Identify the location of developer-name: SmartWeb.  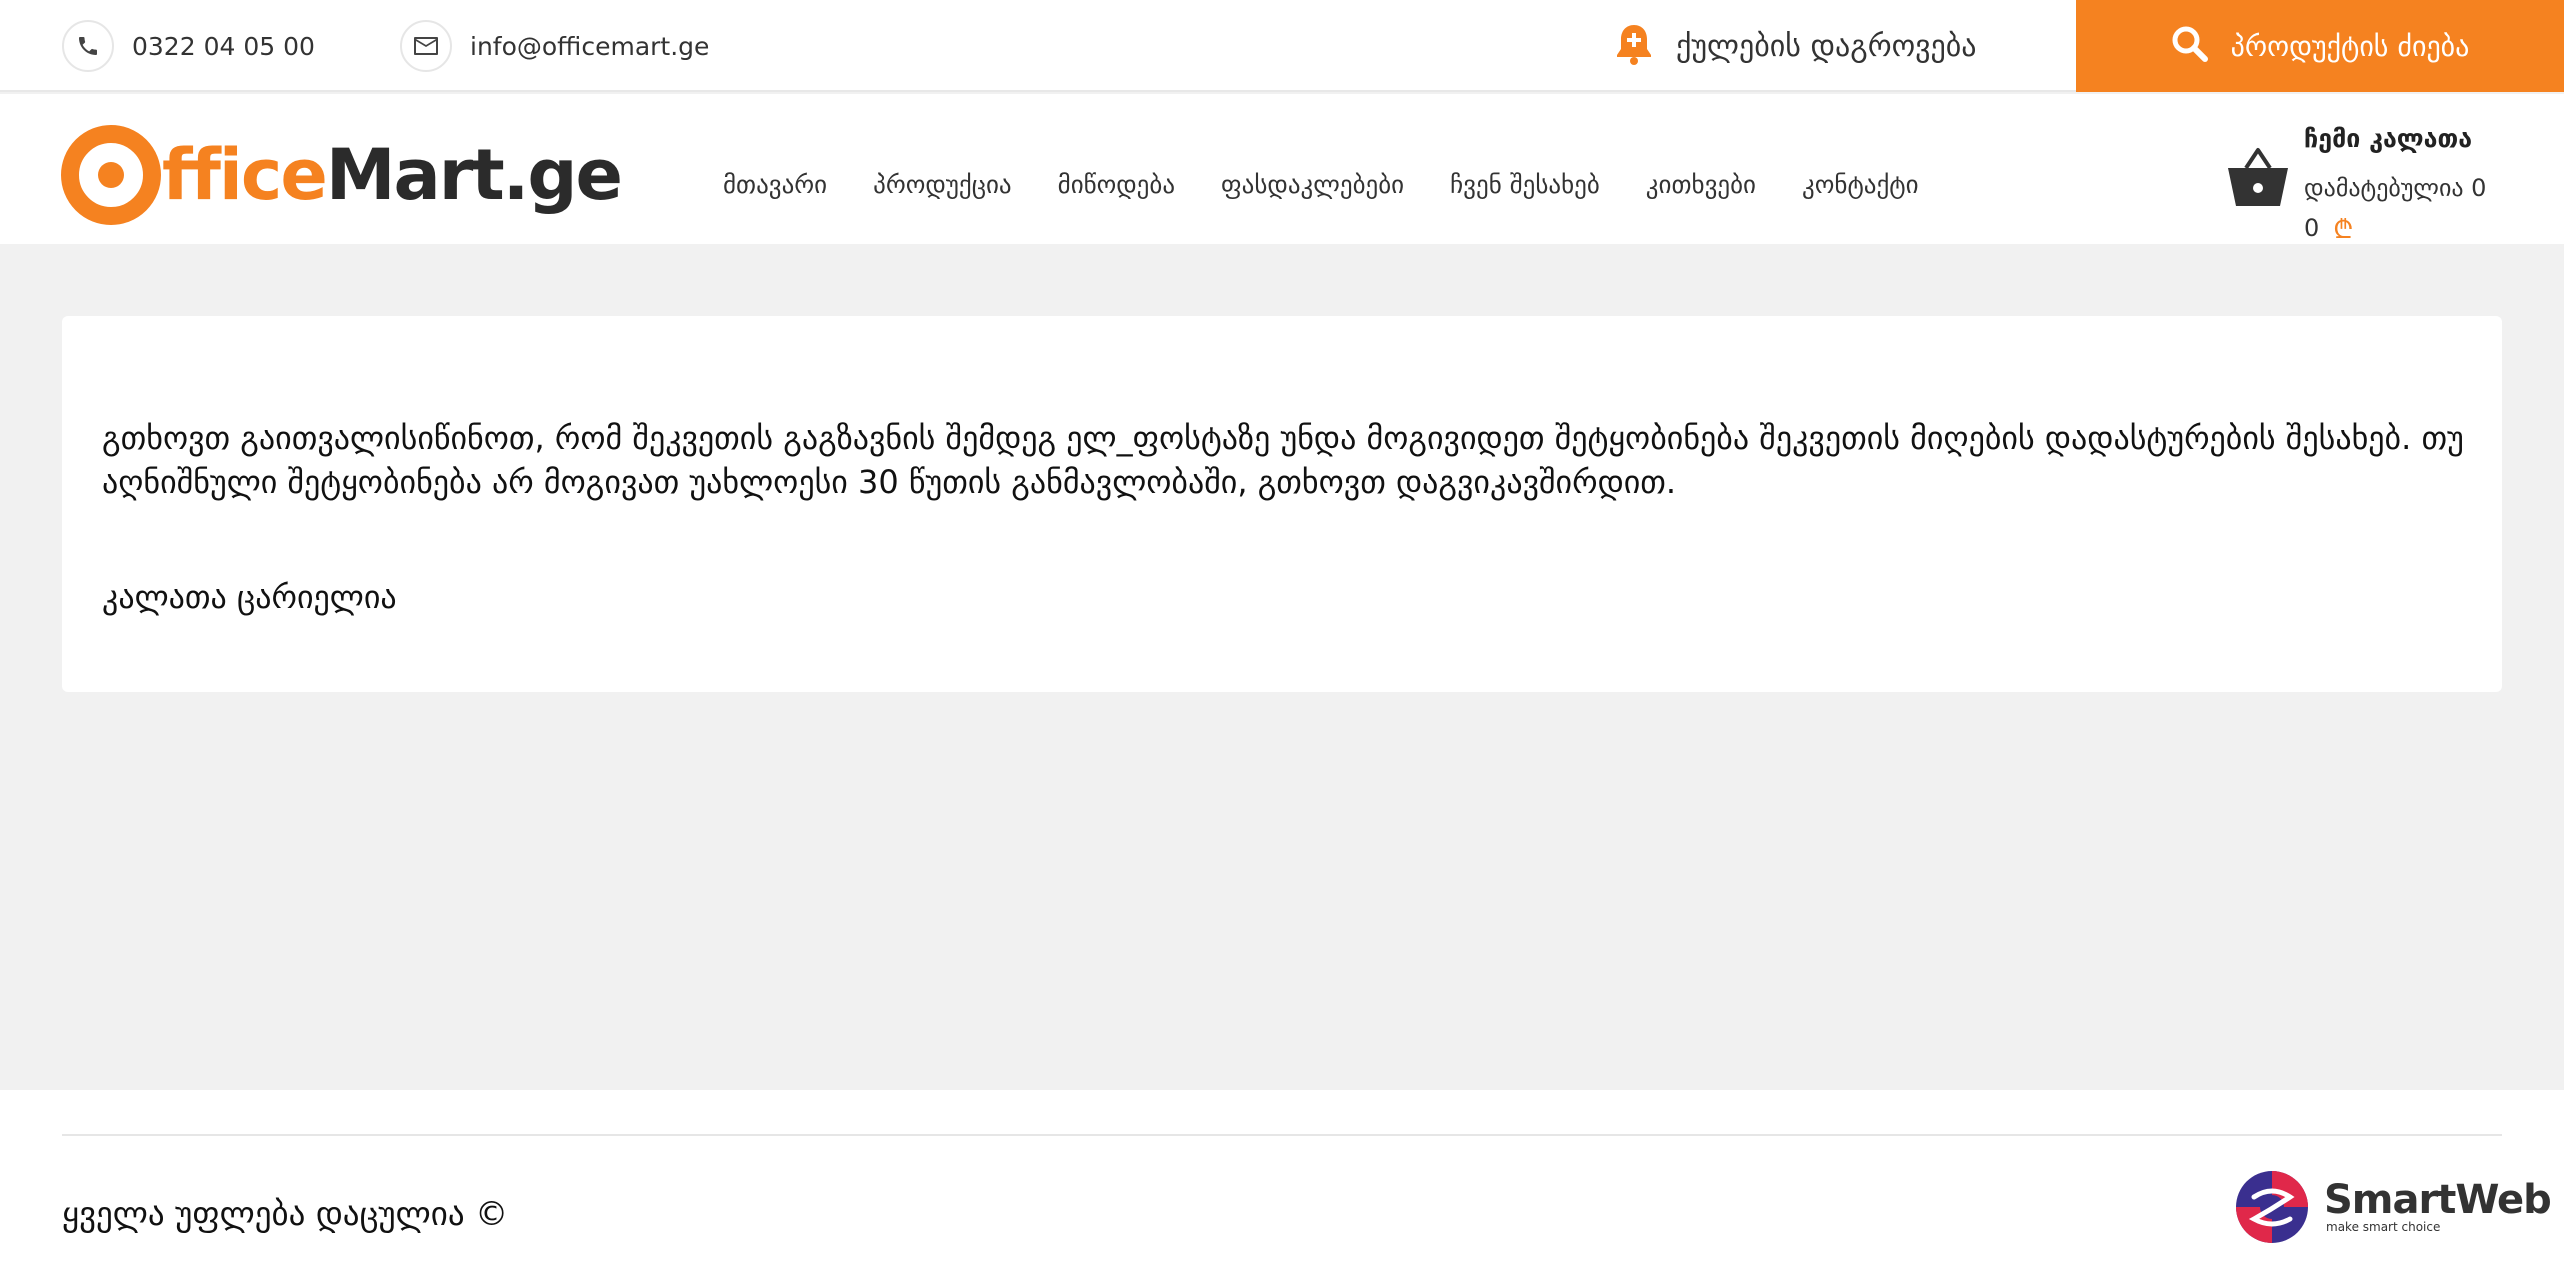
(2438, 1200).